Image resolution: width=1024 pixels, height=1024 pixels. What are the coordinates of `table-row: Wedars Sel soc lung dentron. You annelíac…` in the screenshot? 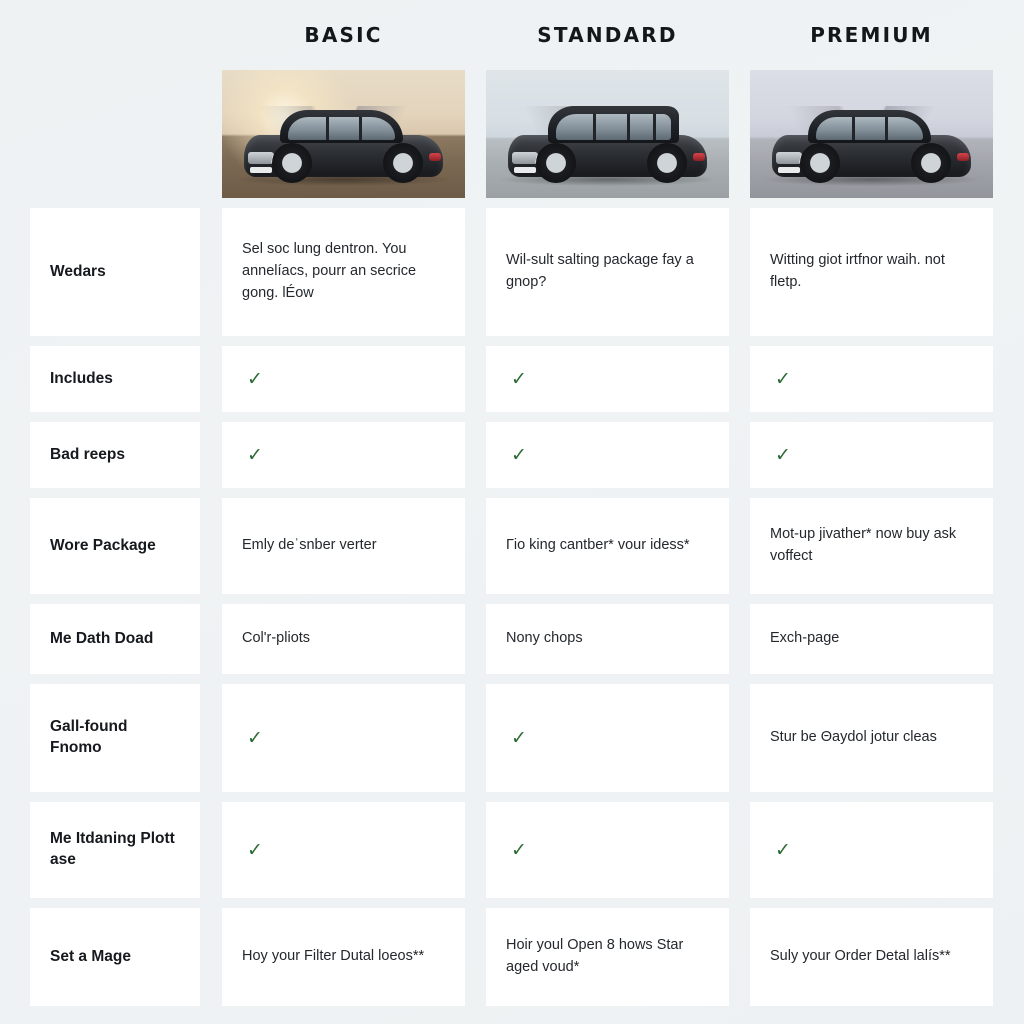 It's located at (512, 272).